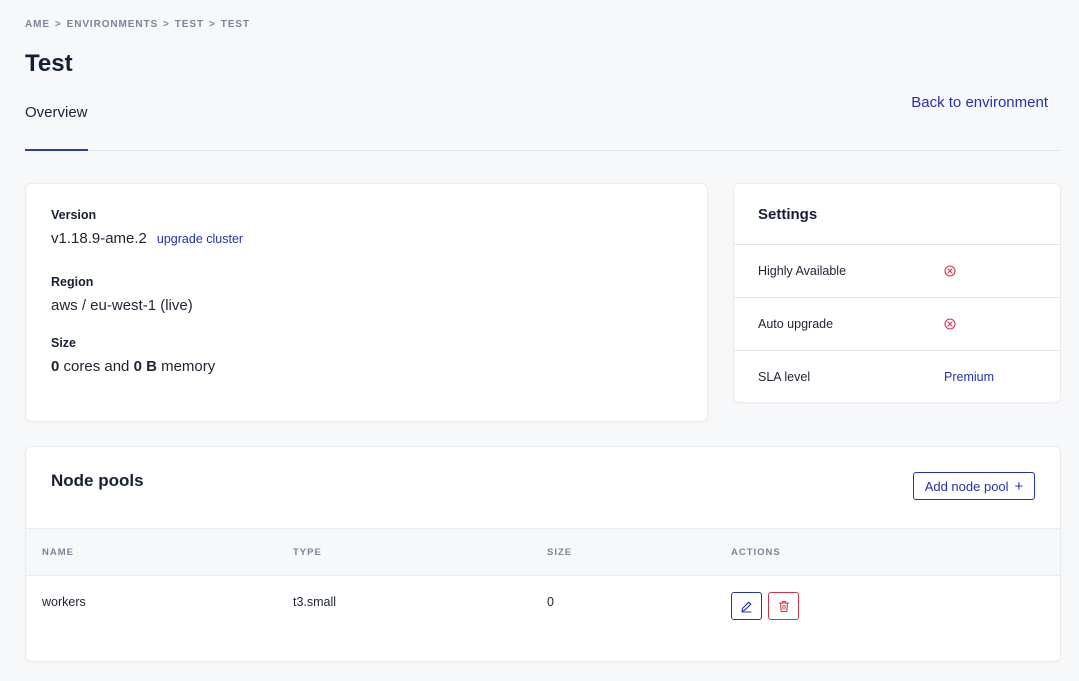 This screenshot has height=681, width=1079. What do you see at coordinates (1019, 486) in the screenshot?
I see `plus-icon: +` at bounding box center [1019, 486].